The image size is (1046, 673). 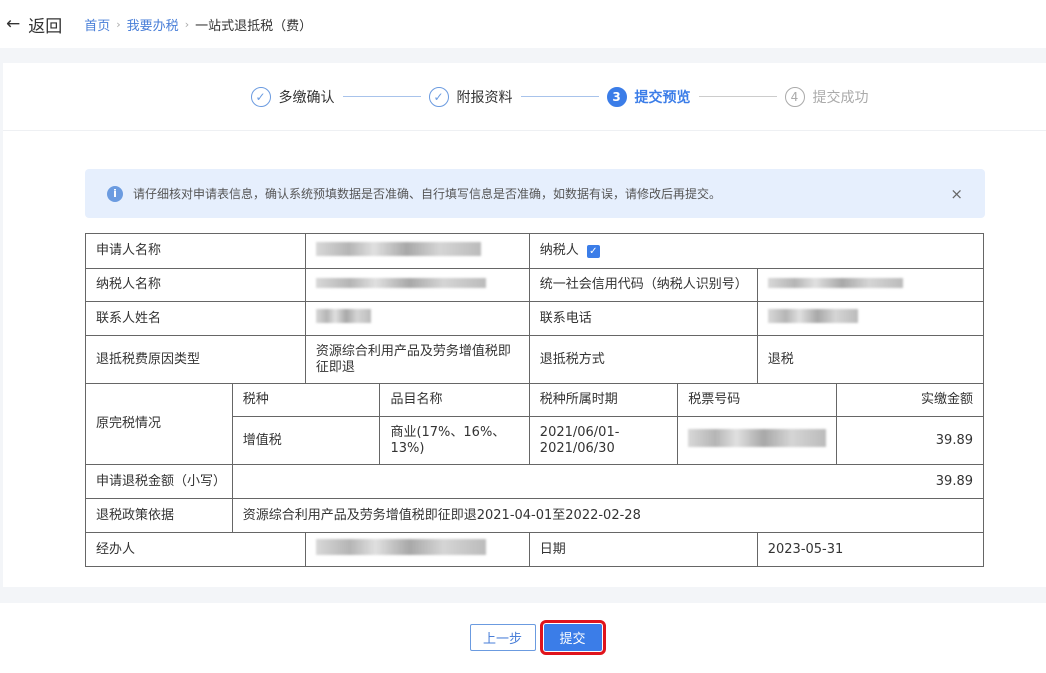 What do you see at coordinates (870, 359) in the screenshot?
I see `method-value: 退税` at bounding box center [870, 359].